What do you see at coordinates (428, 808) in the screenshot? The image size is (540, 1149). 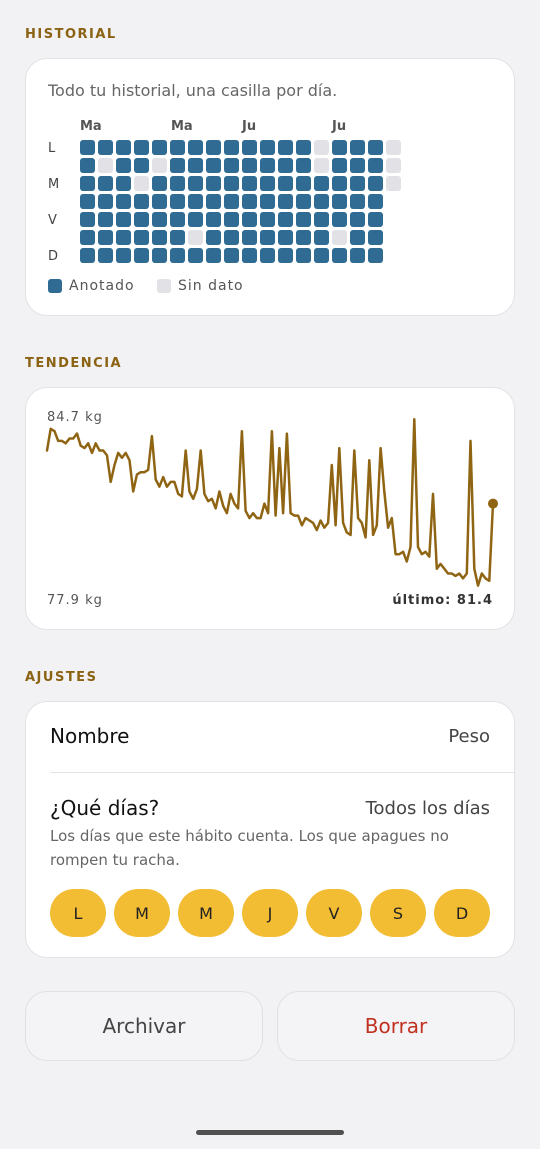 I see `days-value: Todos los días` at bounding box center [428, 808].